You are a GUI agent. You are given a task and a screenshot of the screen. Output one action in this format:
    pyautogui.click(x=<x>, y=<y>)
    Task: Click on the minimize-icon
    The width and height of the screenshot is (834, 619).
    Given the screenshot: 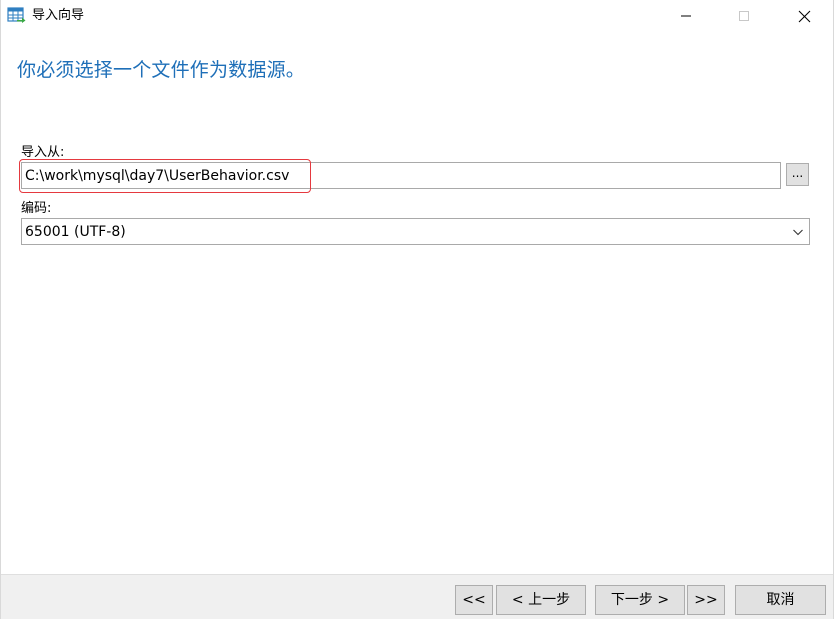 What is the action you would take?
    pyautogui.click(x=686, y=16)
    